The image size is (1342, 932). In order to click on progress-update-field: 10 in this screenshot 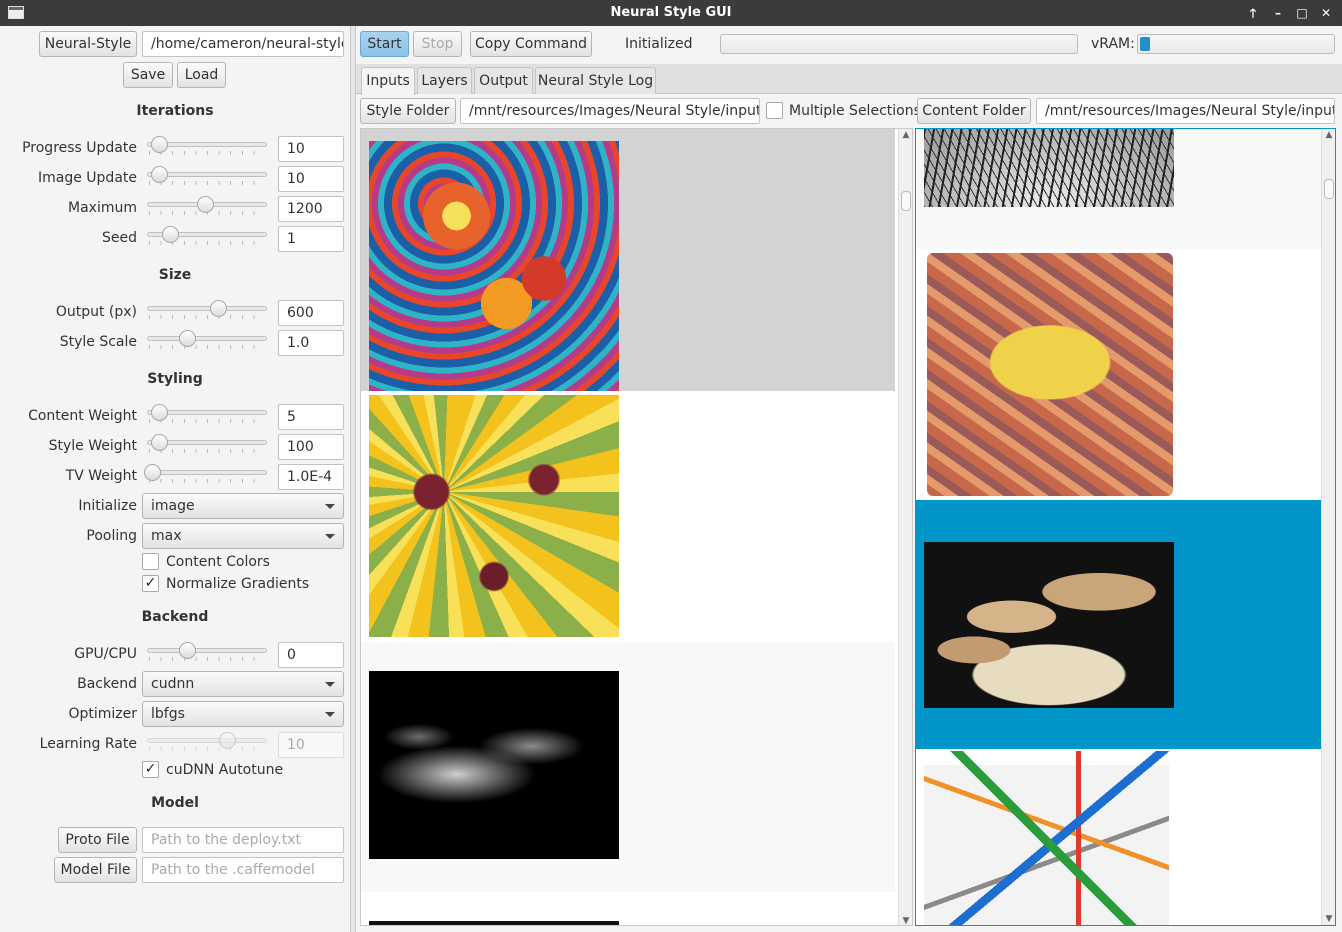, I will do `click(311, 149)`.